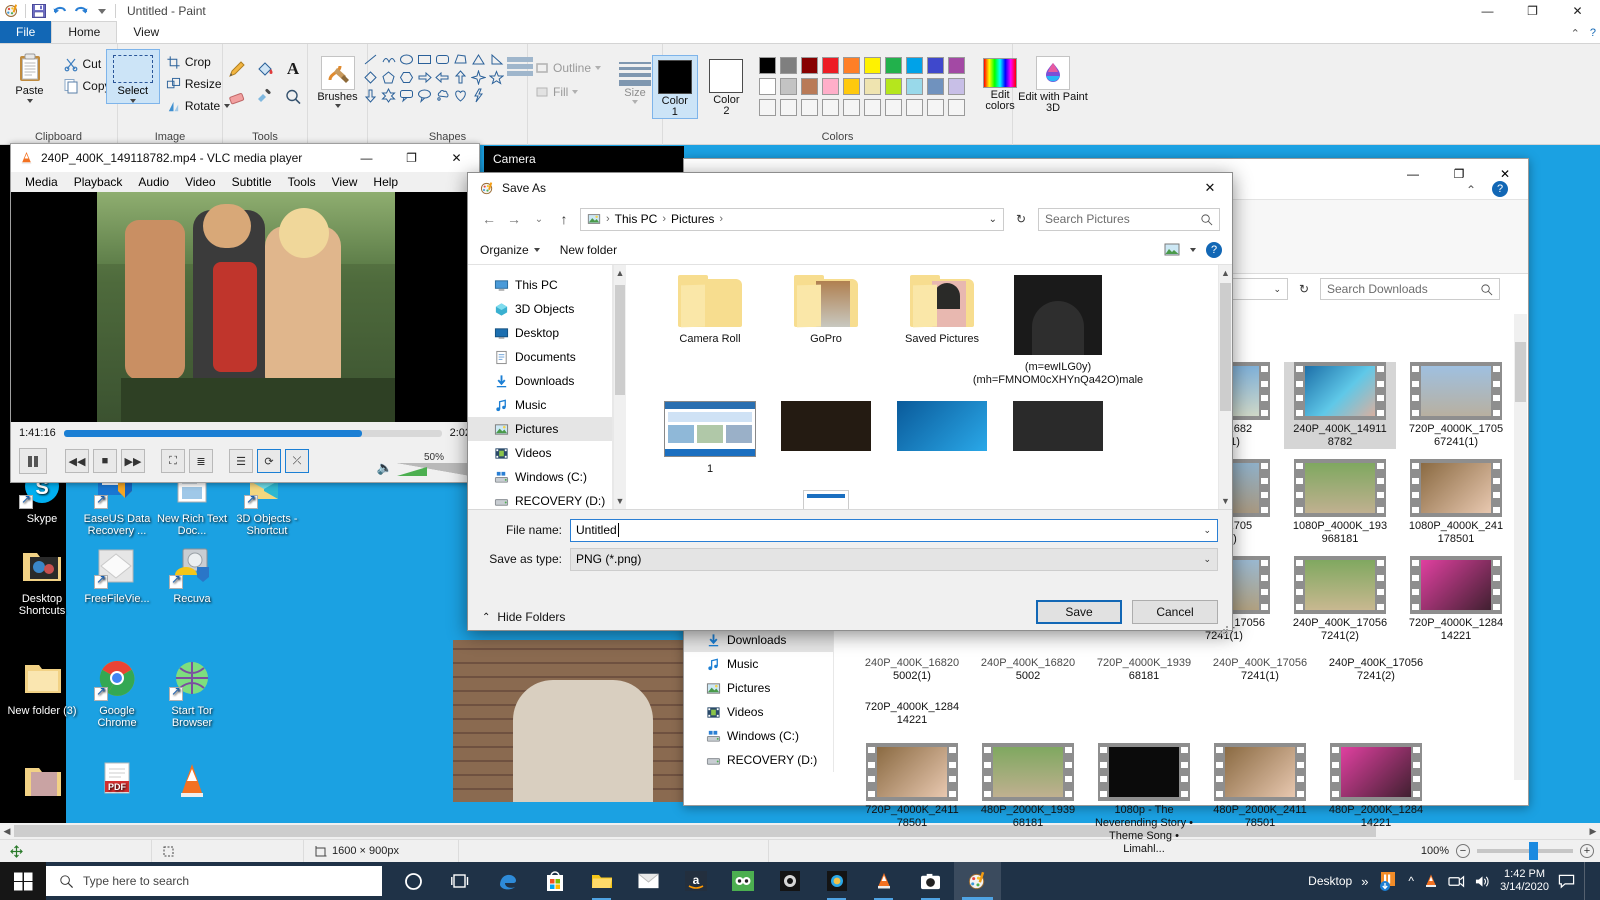 The height and width of the screenshot is (900, 1600). I want to click on edge-button, so click(507, 881).